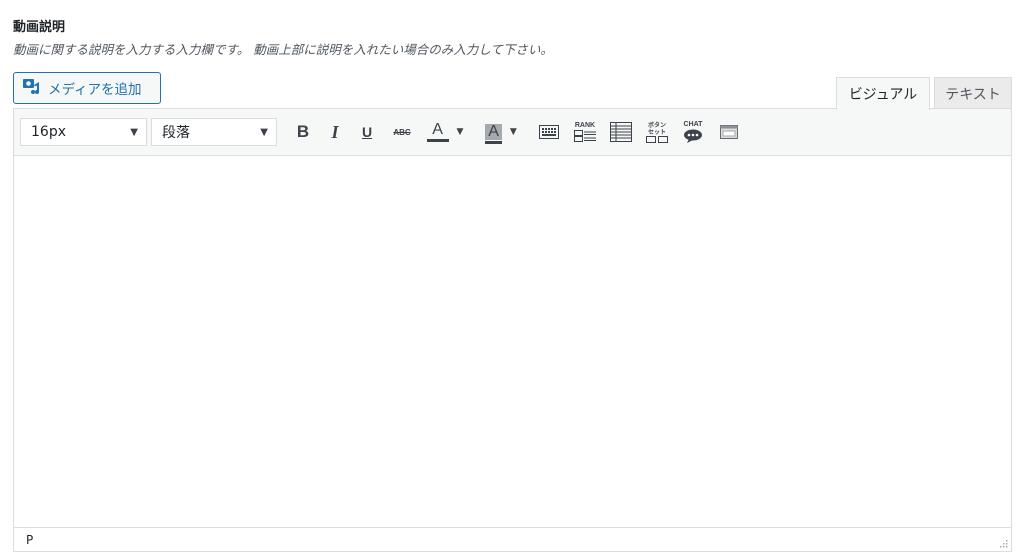 This screenshot has width=1024, height=560. What do you see at coordinates (585, 125) in the screenshot?
I see `rank-label: RANK` at bounding box center [585, 125].